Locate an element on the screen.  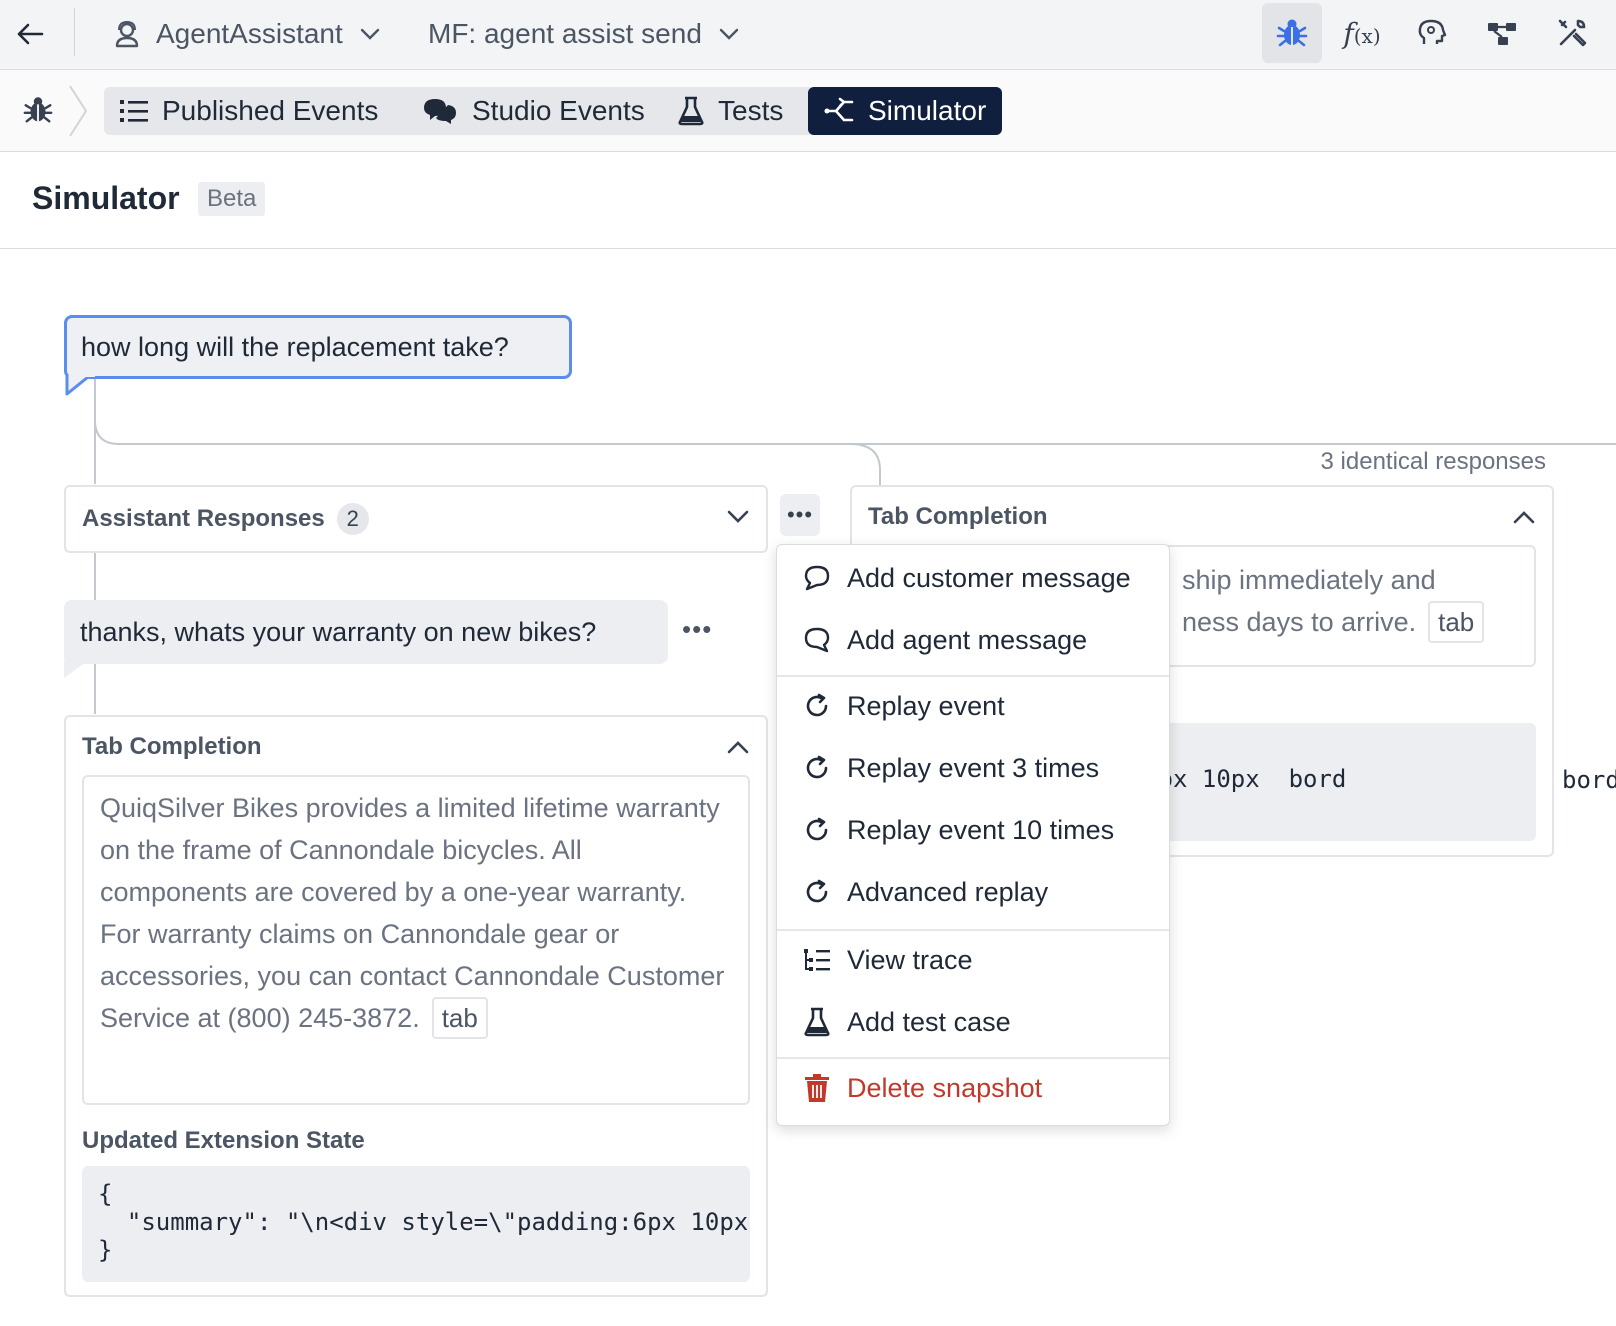
menu-item-replay-event: Replay event is located at coordinates (973, 706).